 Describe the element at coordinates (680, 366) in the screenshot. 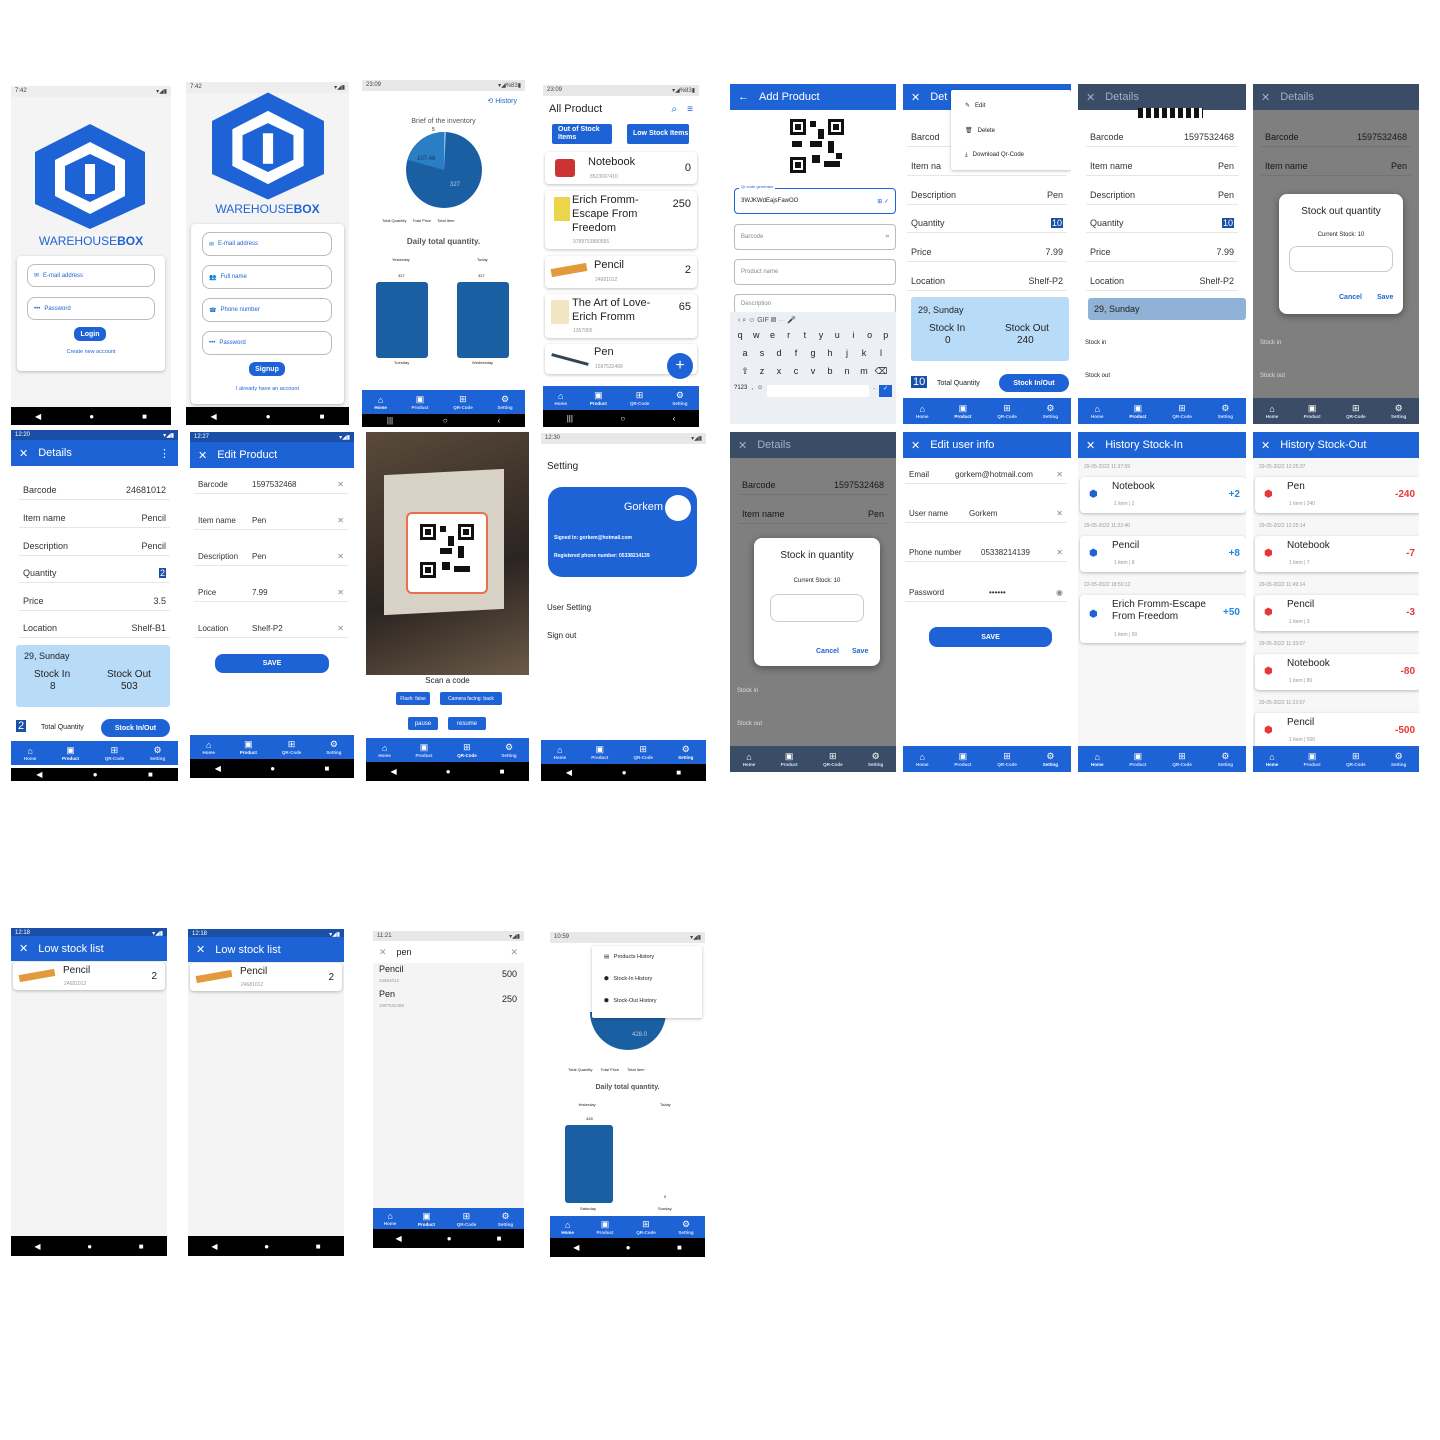

I see `add-fab: +` at that location.